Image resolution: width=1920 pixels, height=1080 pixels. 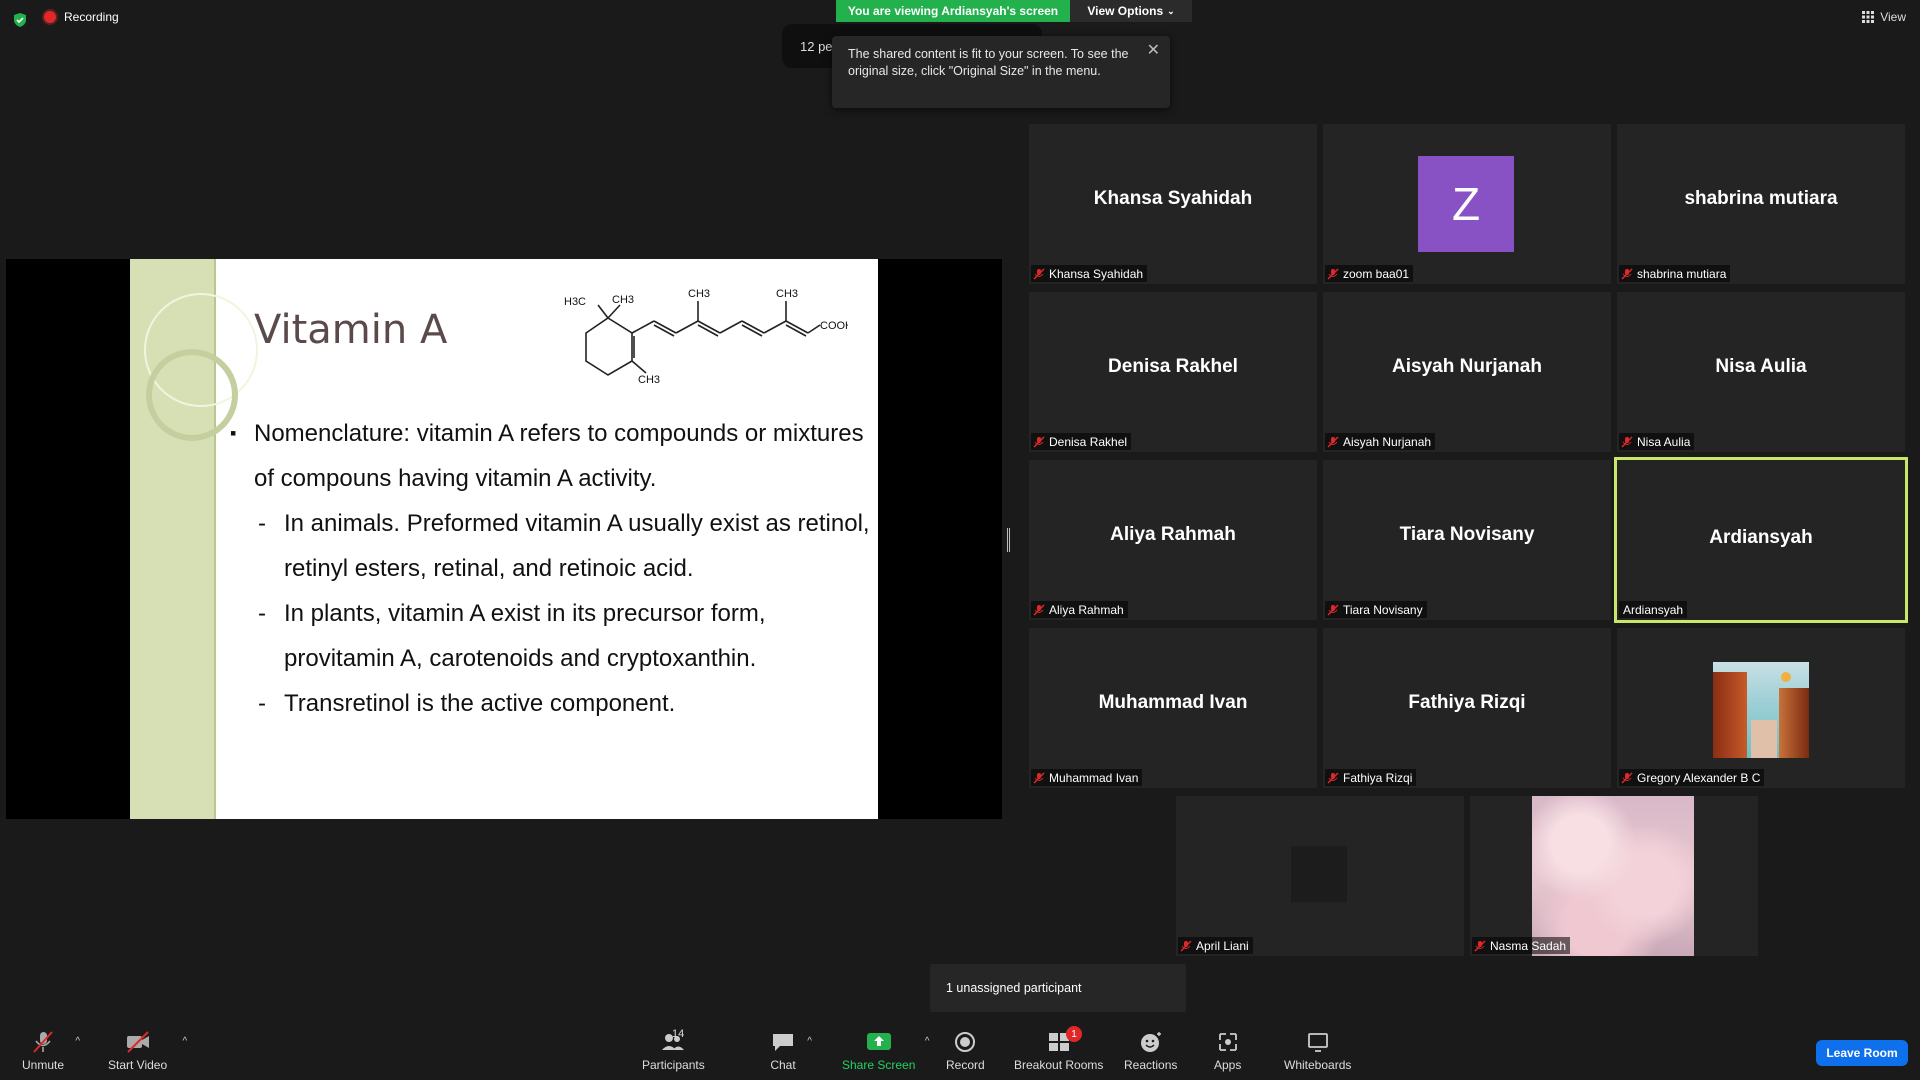 What do you see at coordinates (1682, 273) in the screenshot?
I see `participant-label-text: shabrina mutiara` at bounding box center [1682, 273].